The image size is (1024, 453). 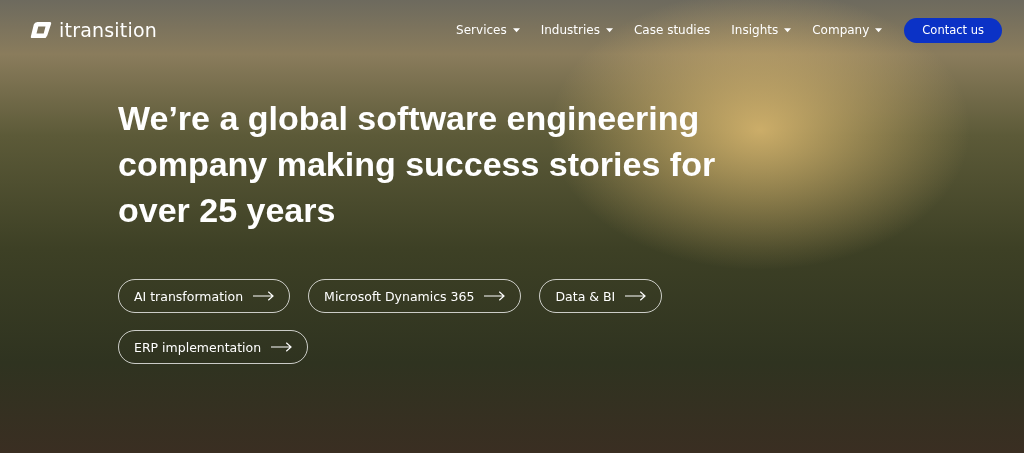 What do you see at coordinates (41, 30) in the screenshot?
I see `logo-icon` at bounding box center [41, 30].